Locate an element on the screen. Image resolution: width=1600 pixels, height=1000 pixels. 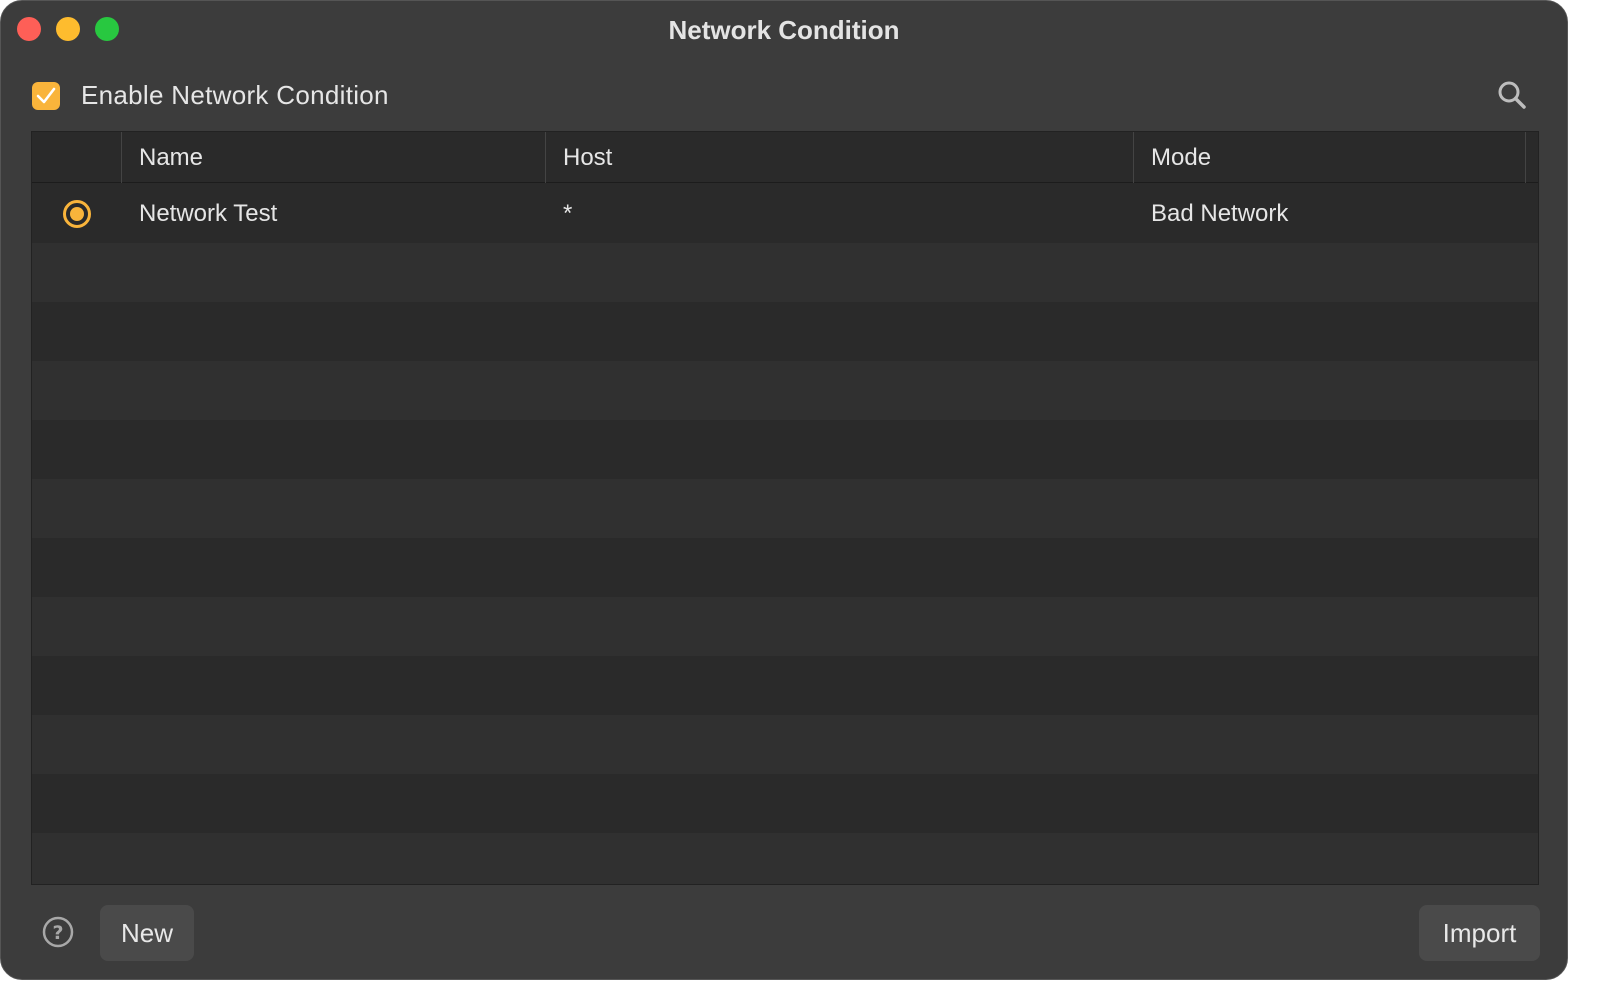
column-header-selection is located at coordinates (77, 157).